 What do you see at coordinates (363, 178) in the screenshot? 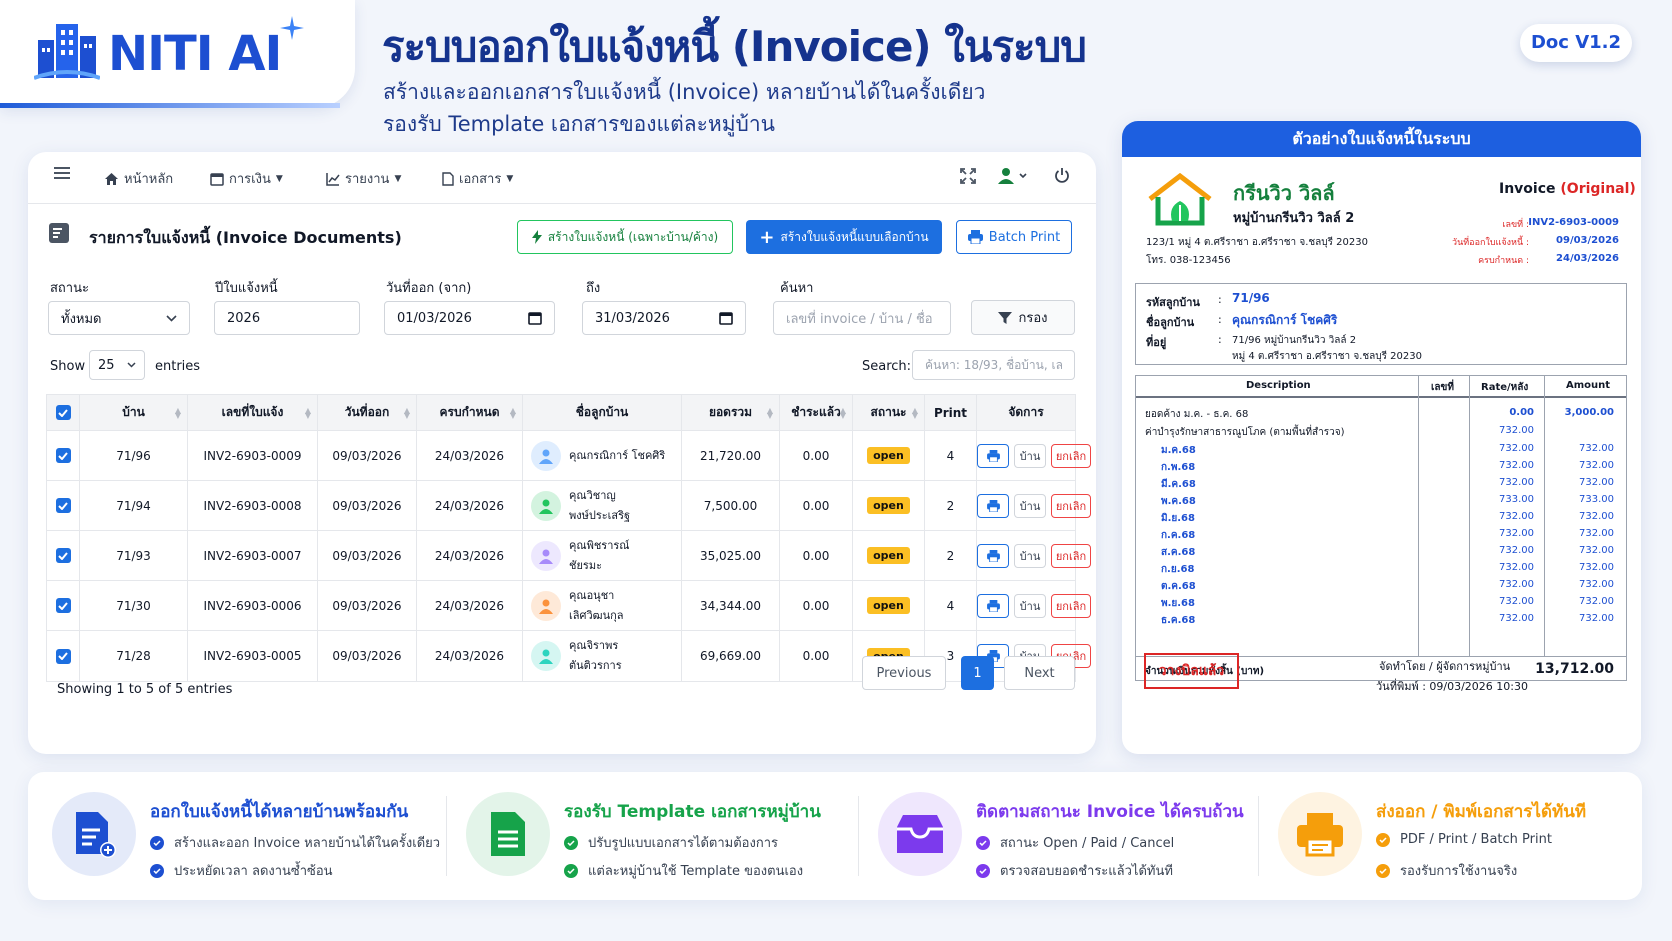
I see `nav-report: รายงาน ▼` at bounding box center [363, 178].